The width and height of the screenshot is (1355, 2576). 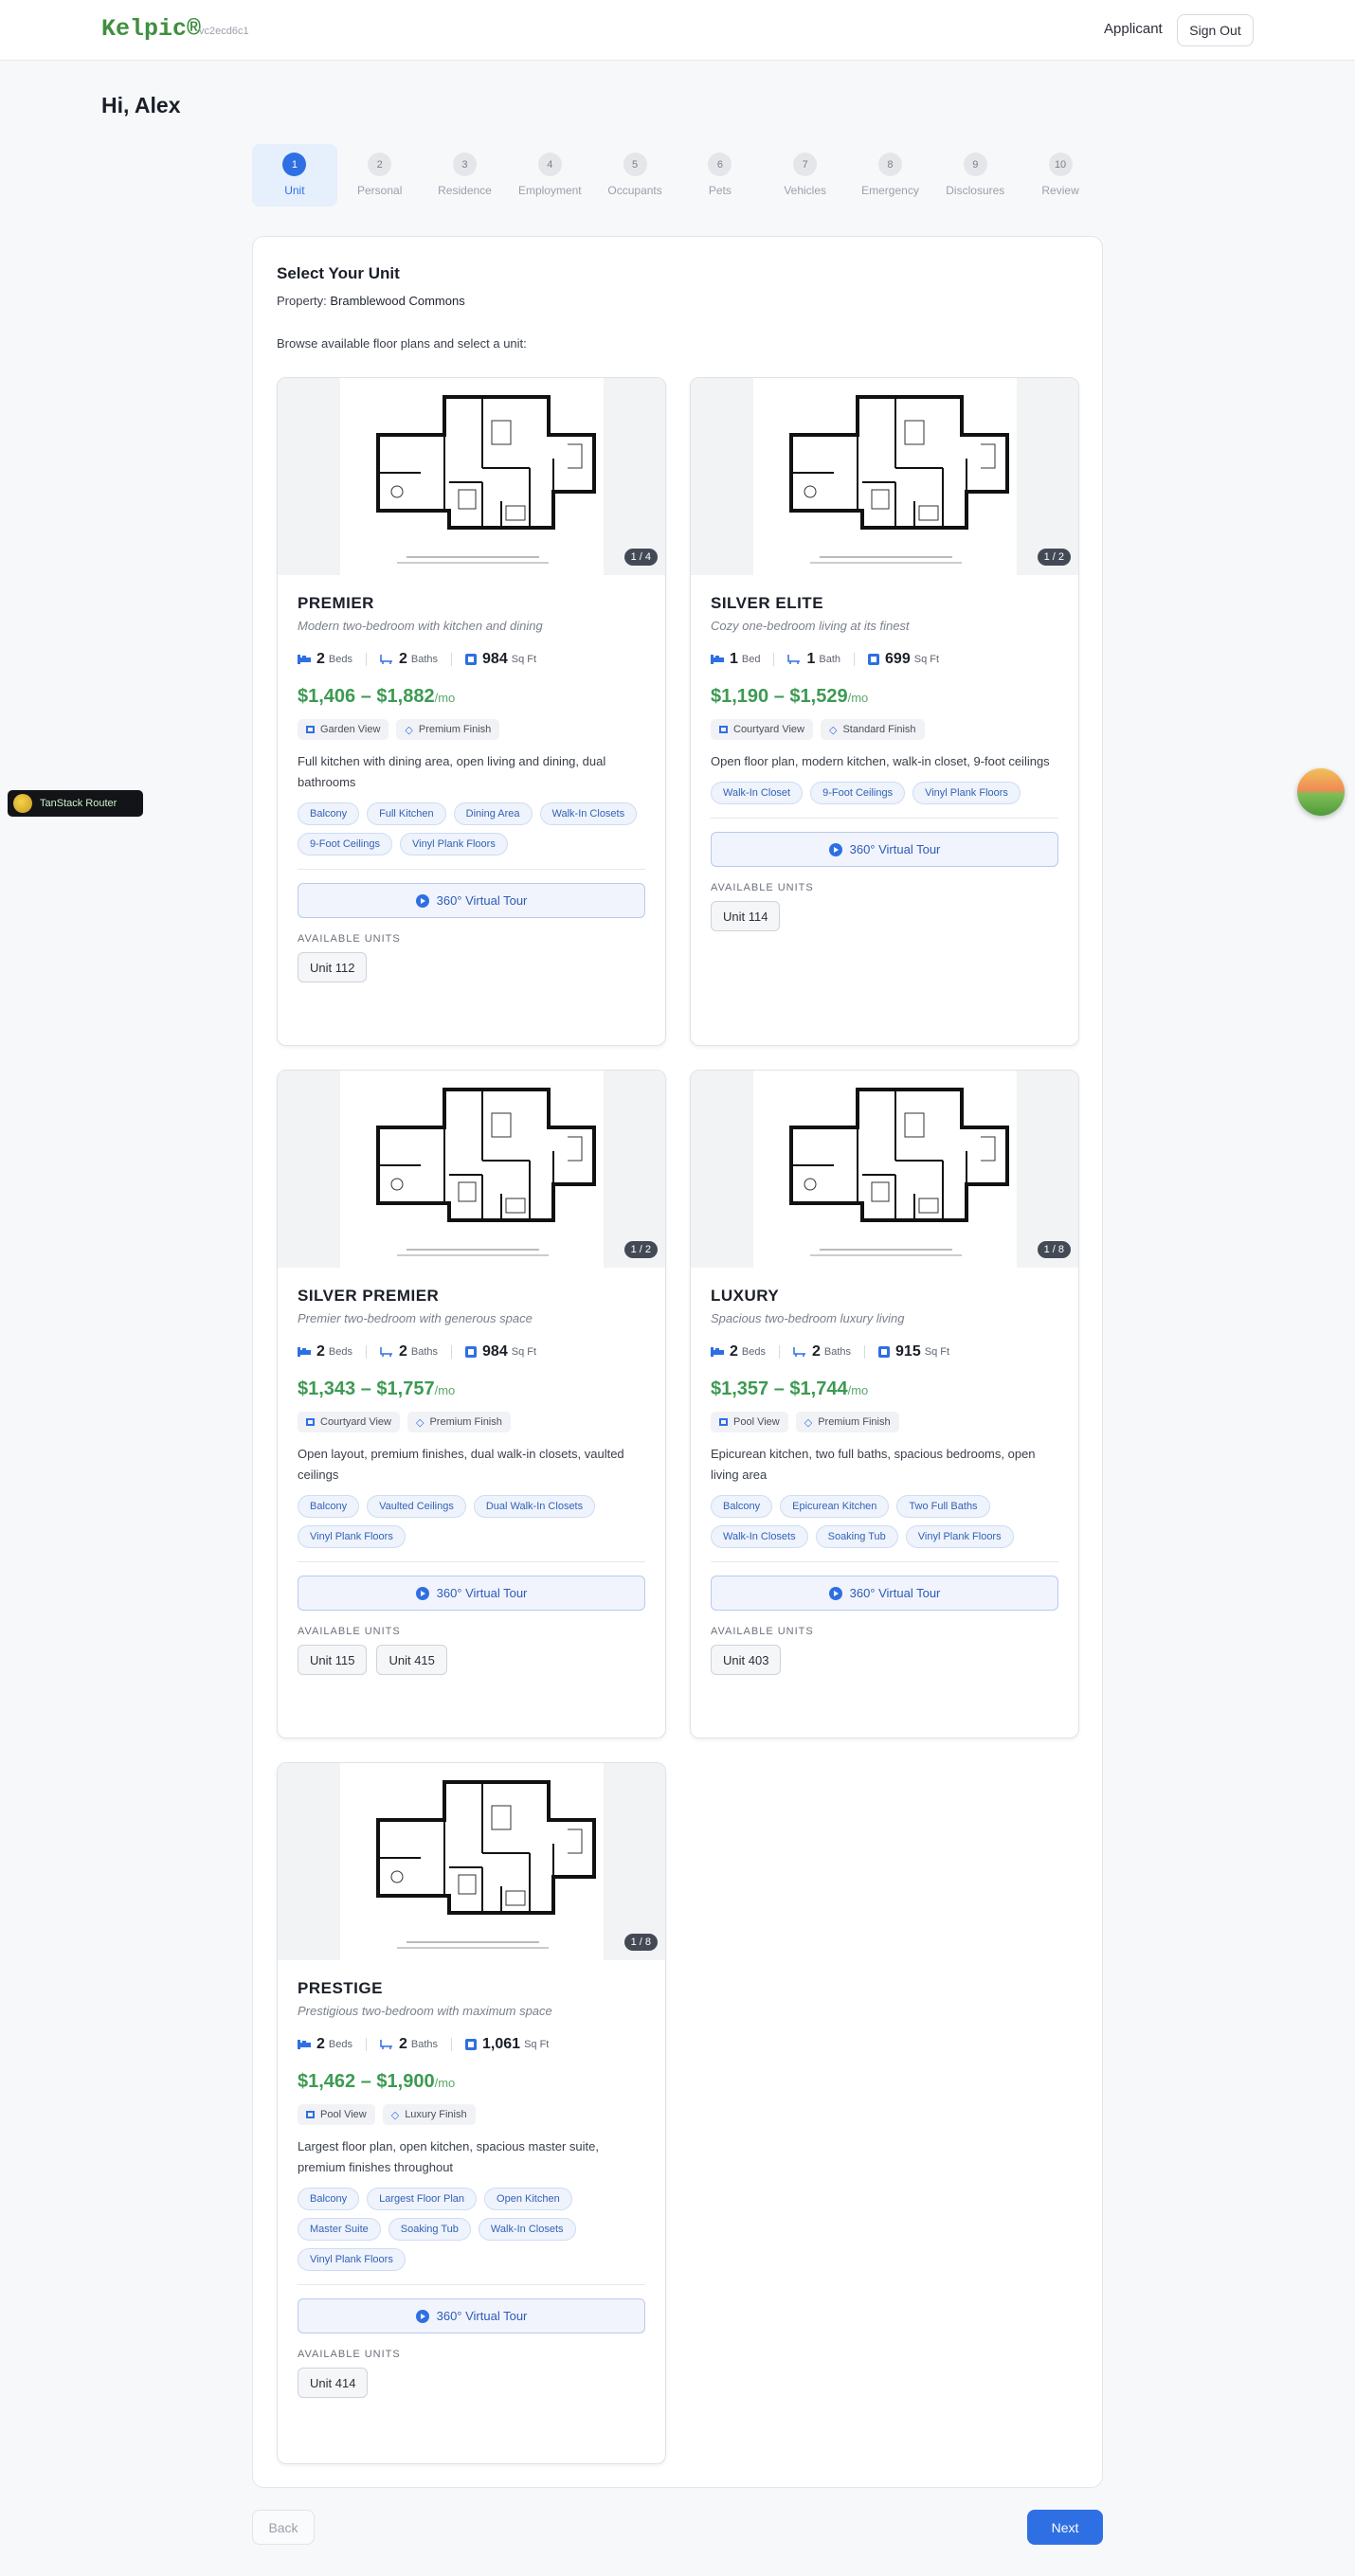 What do you see at coordinates (640, 1942) in the screenshot?
I see `image-counter: 1 / 8` at bounding box center [640, 1942].